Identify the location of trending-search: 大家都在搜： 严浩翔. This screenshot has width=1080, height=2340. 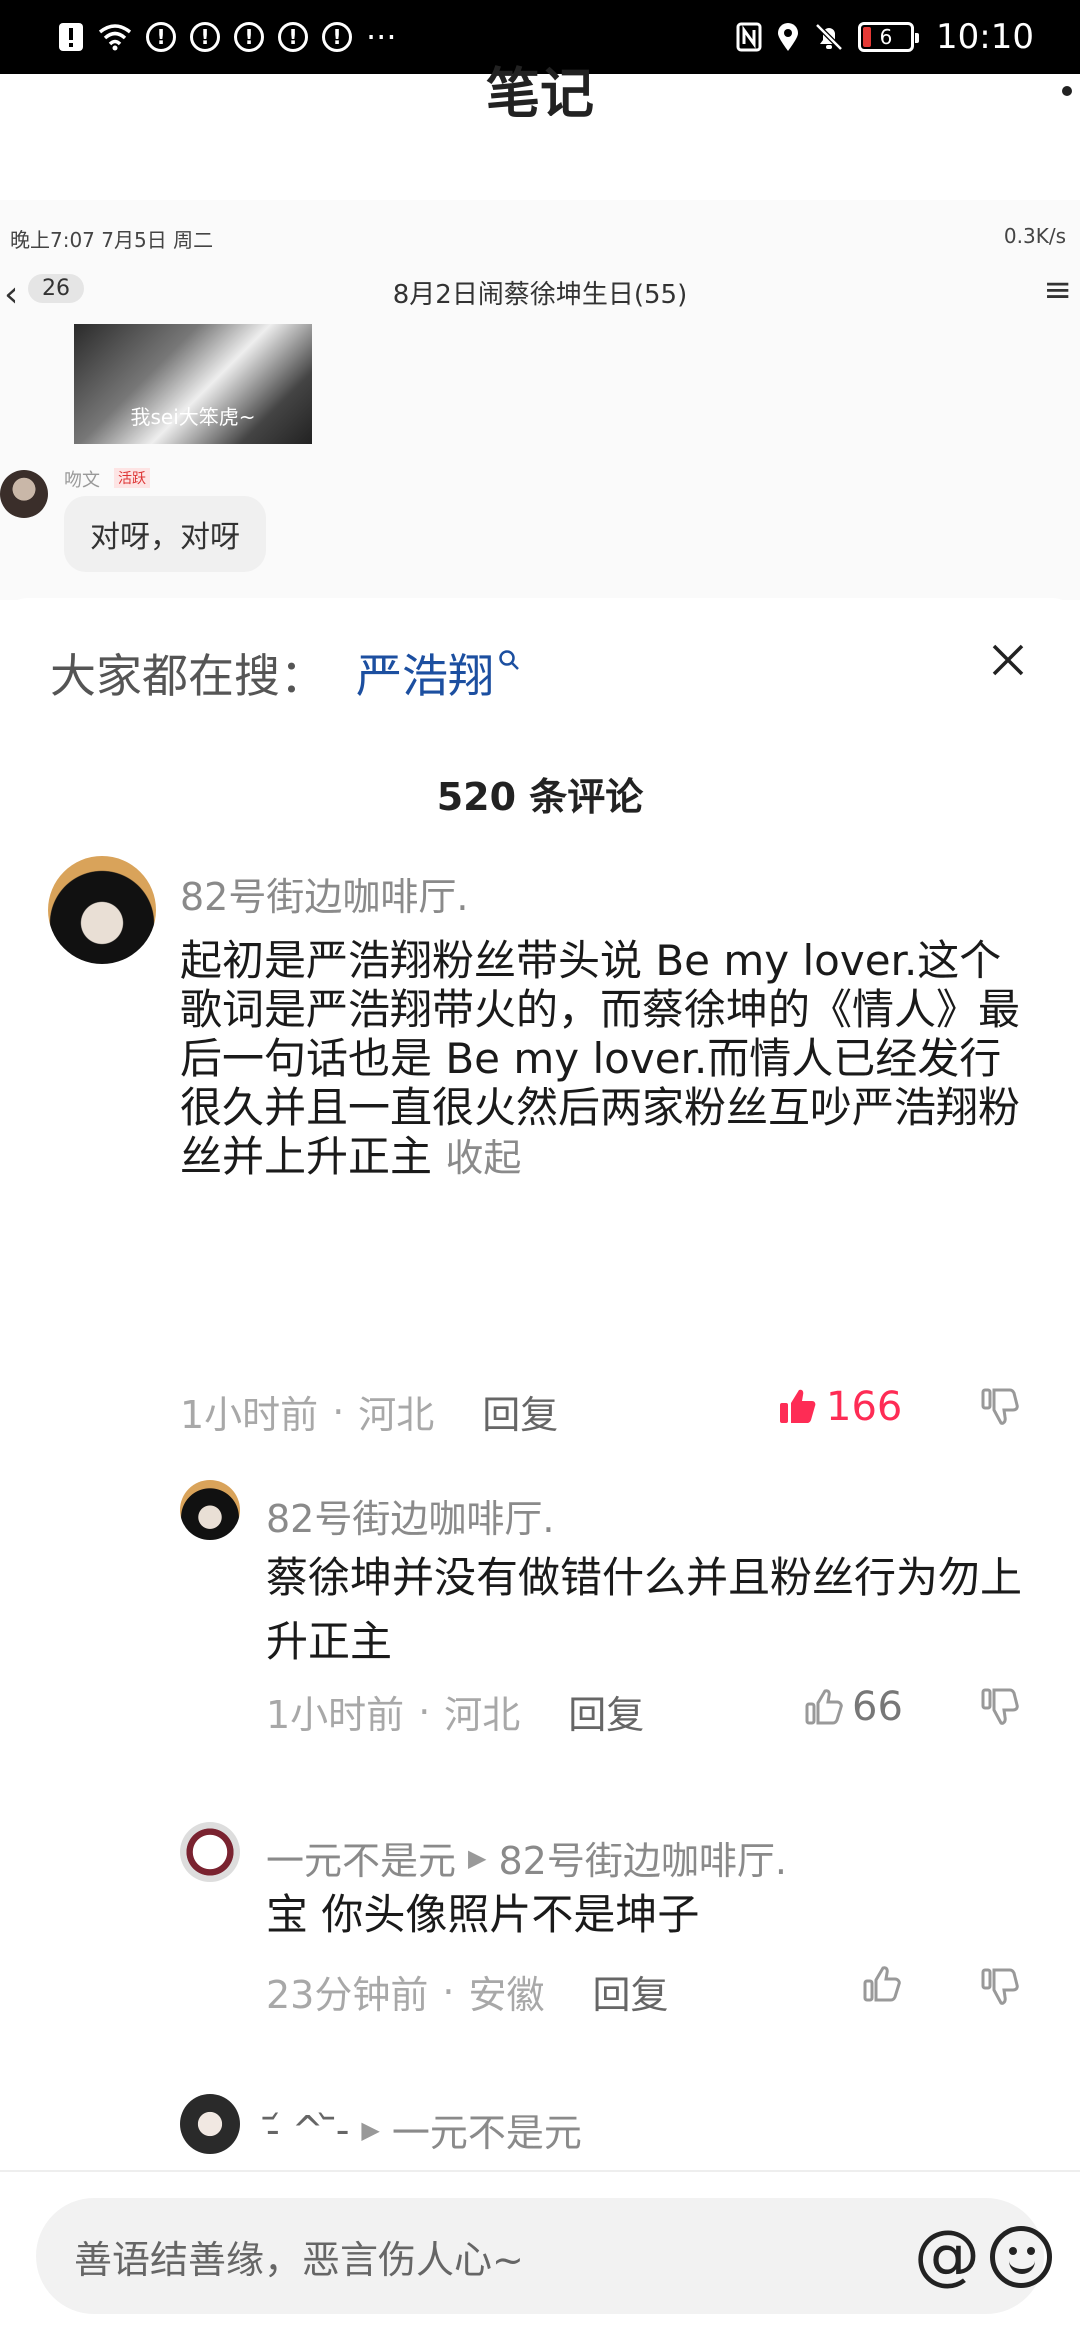
(285, 673).